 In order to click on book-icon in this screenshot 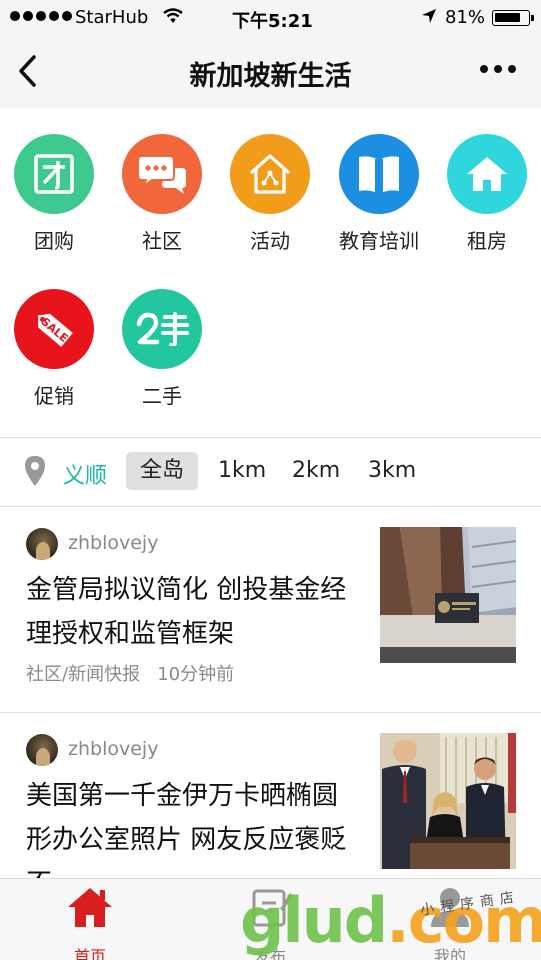, I will do `click(379, 174)`.